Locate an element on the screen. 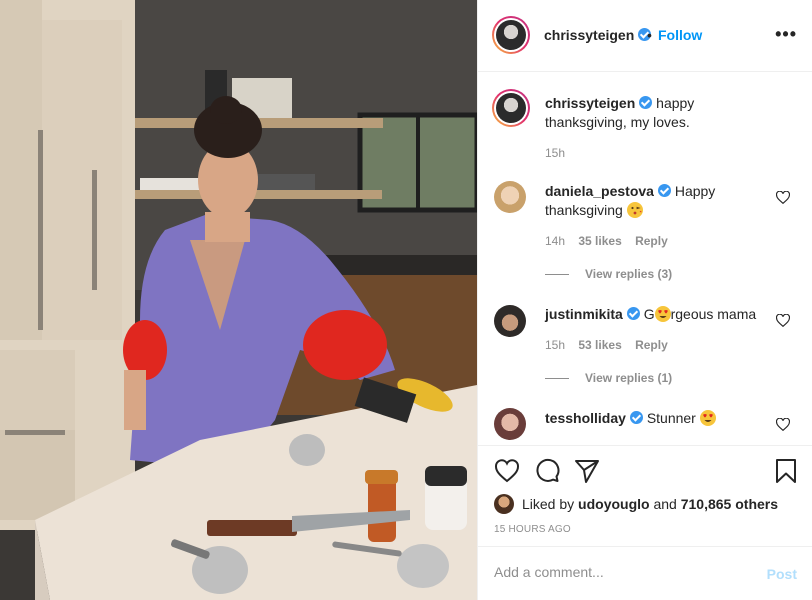 This screenshot has height=600, width=812. liked-by-prefix: Liked by is located at coordinates (548, 504).